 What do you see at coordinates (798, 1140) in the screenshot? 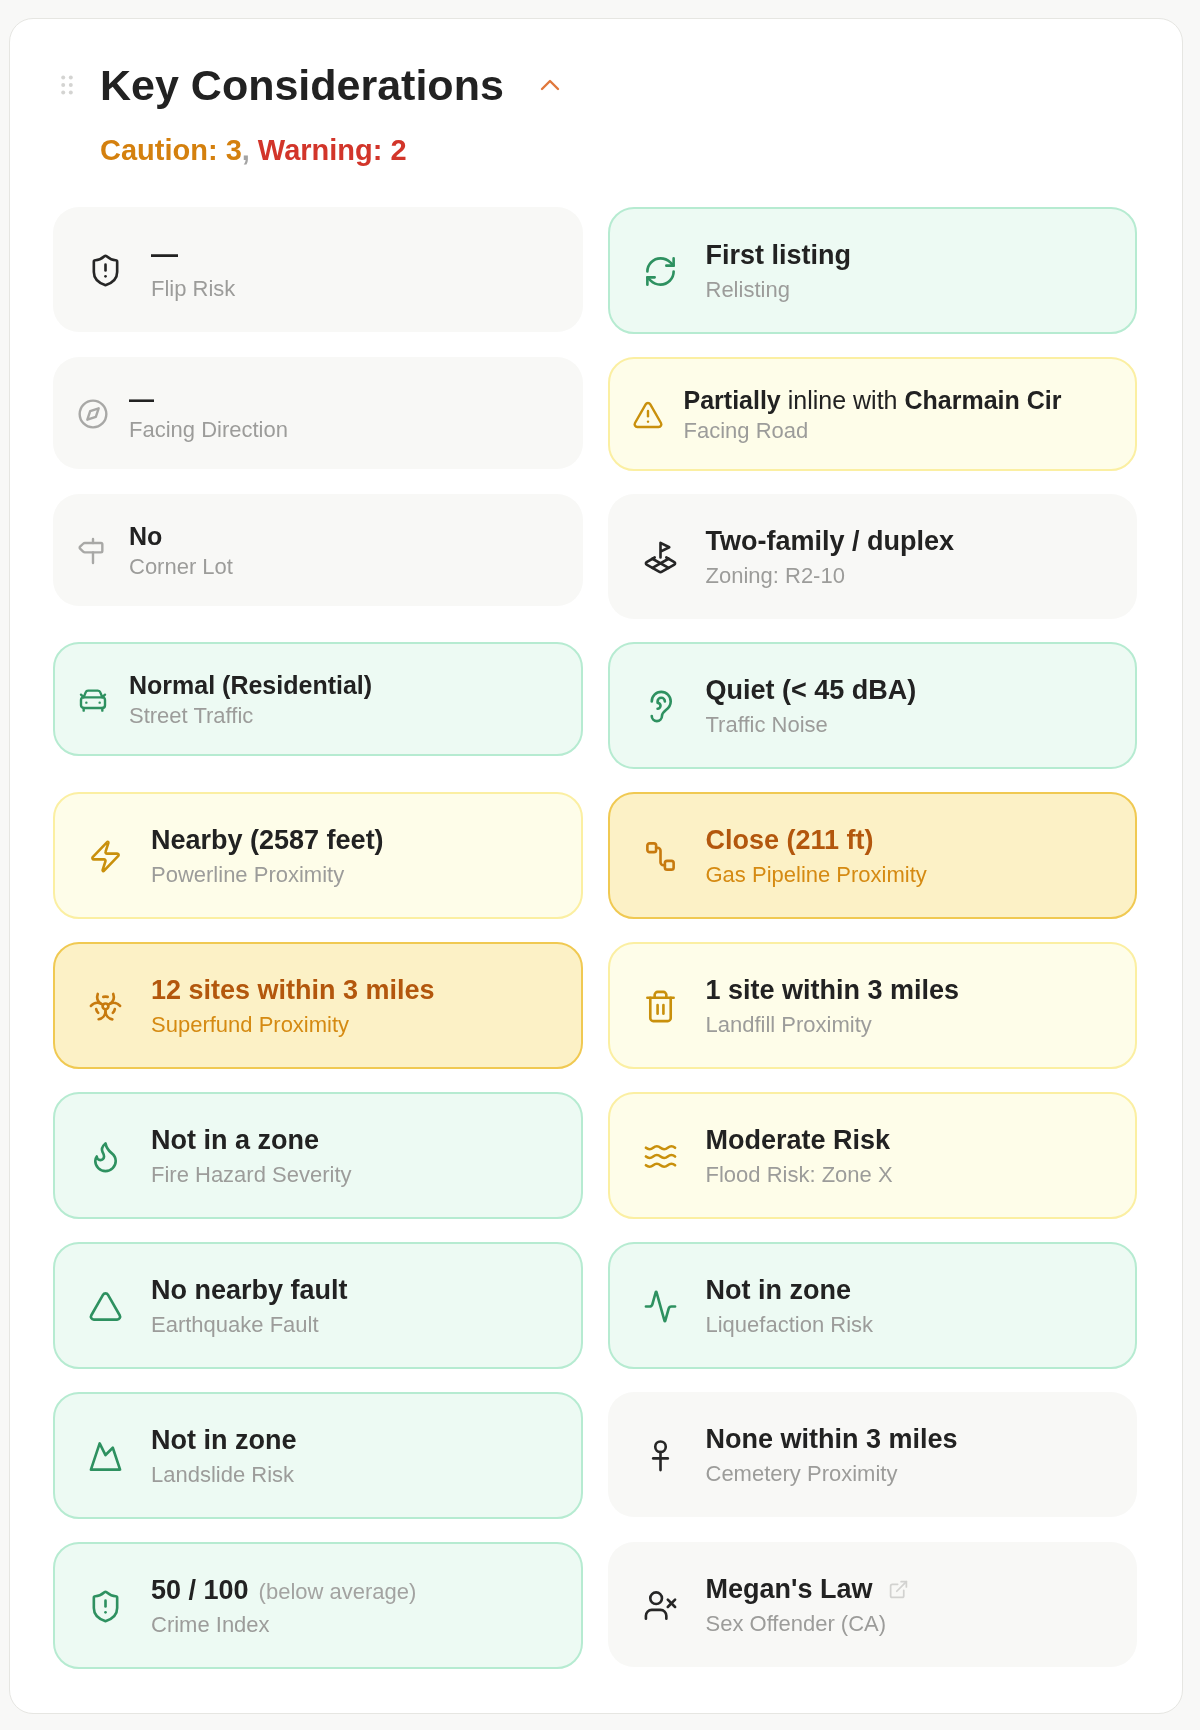
I see `item-value: Moderate Risk` at bounding box center [798, 1140].